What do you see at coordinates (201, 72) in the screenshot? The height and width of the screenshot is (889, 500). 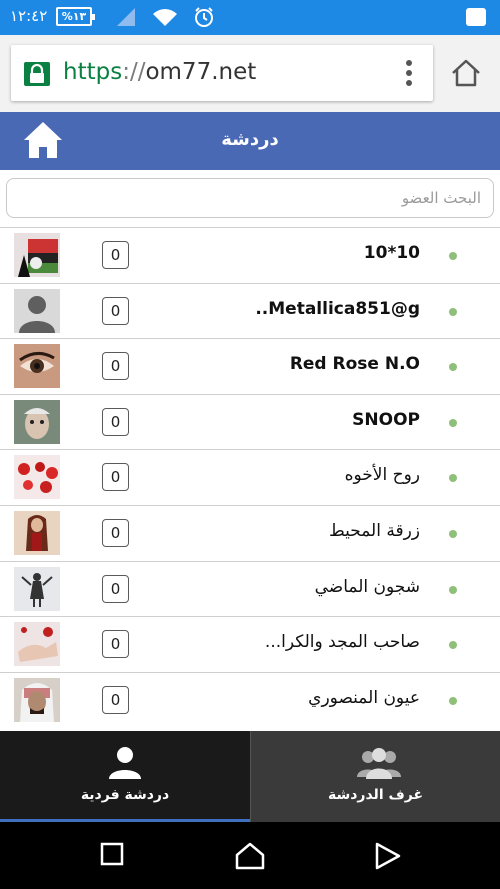 I see `url-host: om77.net` at bounding box center [201, 72].